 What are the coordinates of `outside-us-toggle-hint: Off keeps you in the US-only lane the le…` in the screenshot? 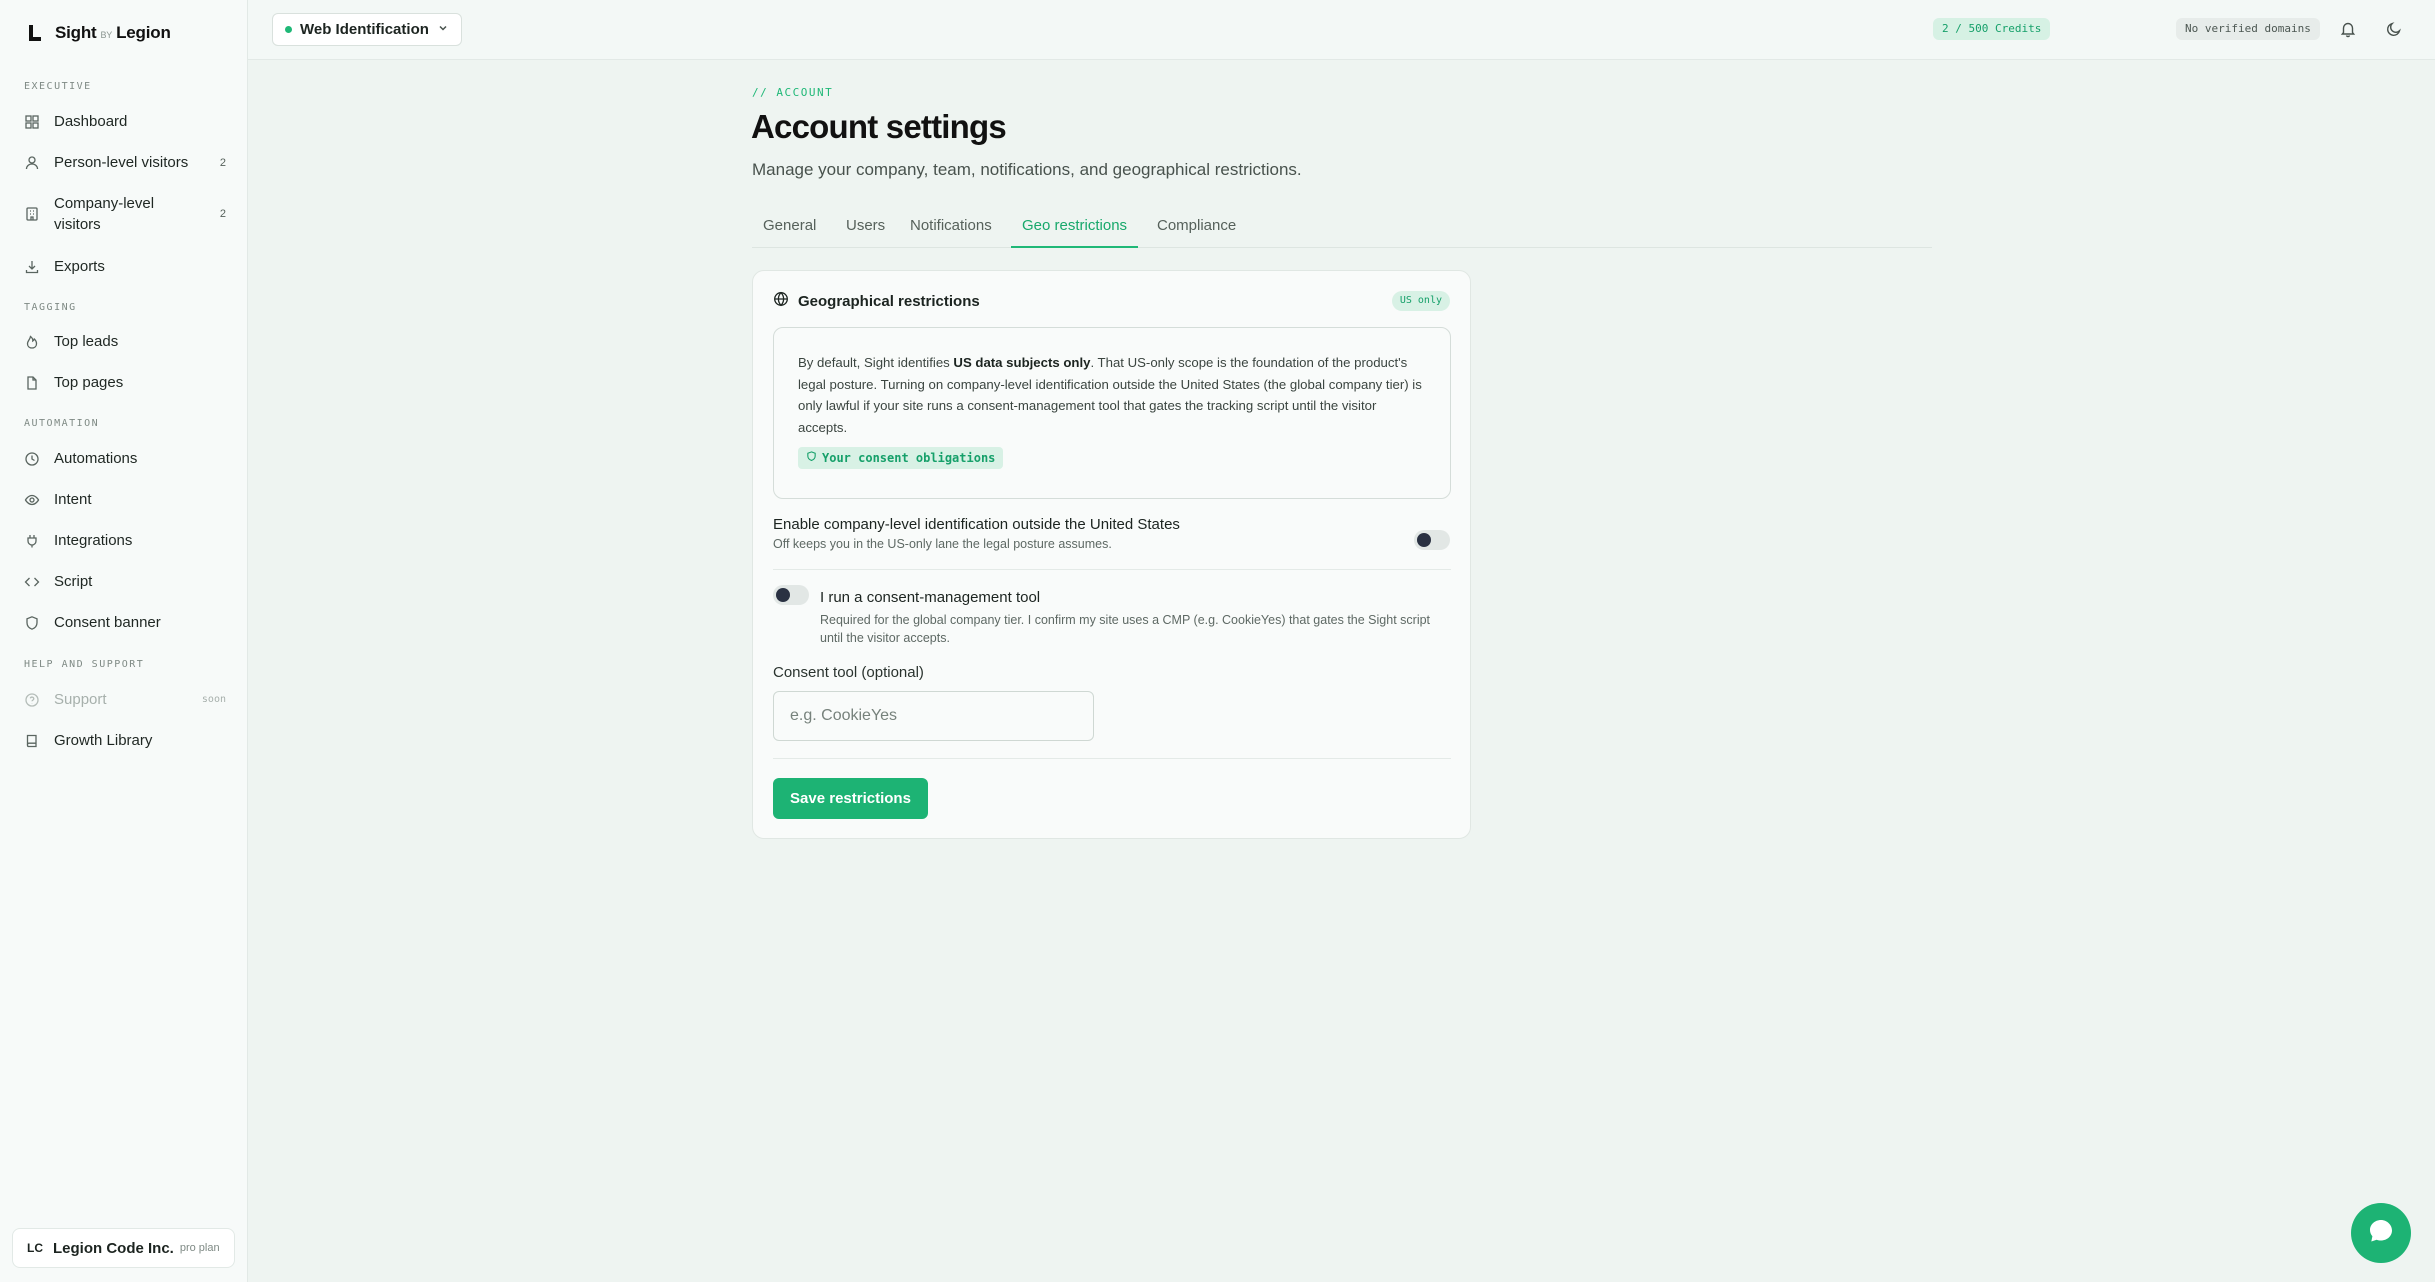 It's located at (942, 544).